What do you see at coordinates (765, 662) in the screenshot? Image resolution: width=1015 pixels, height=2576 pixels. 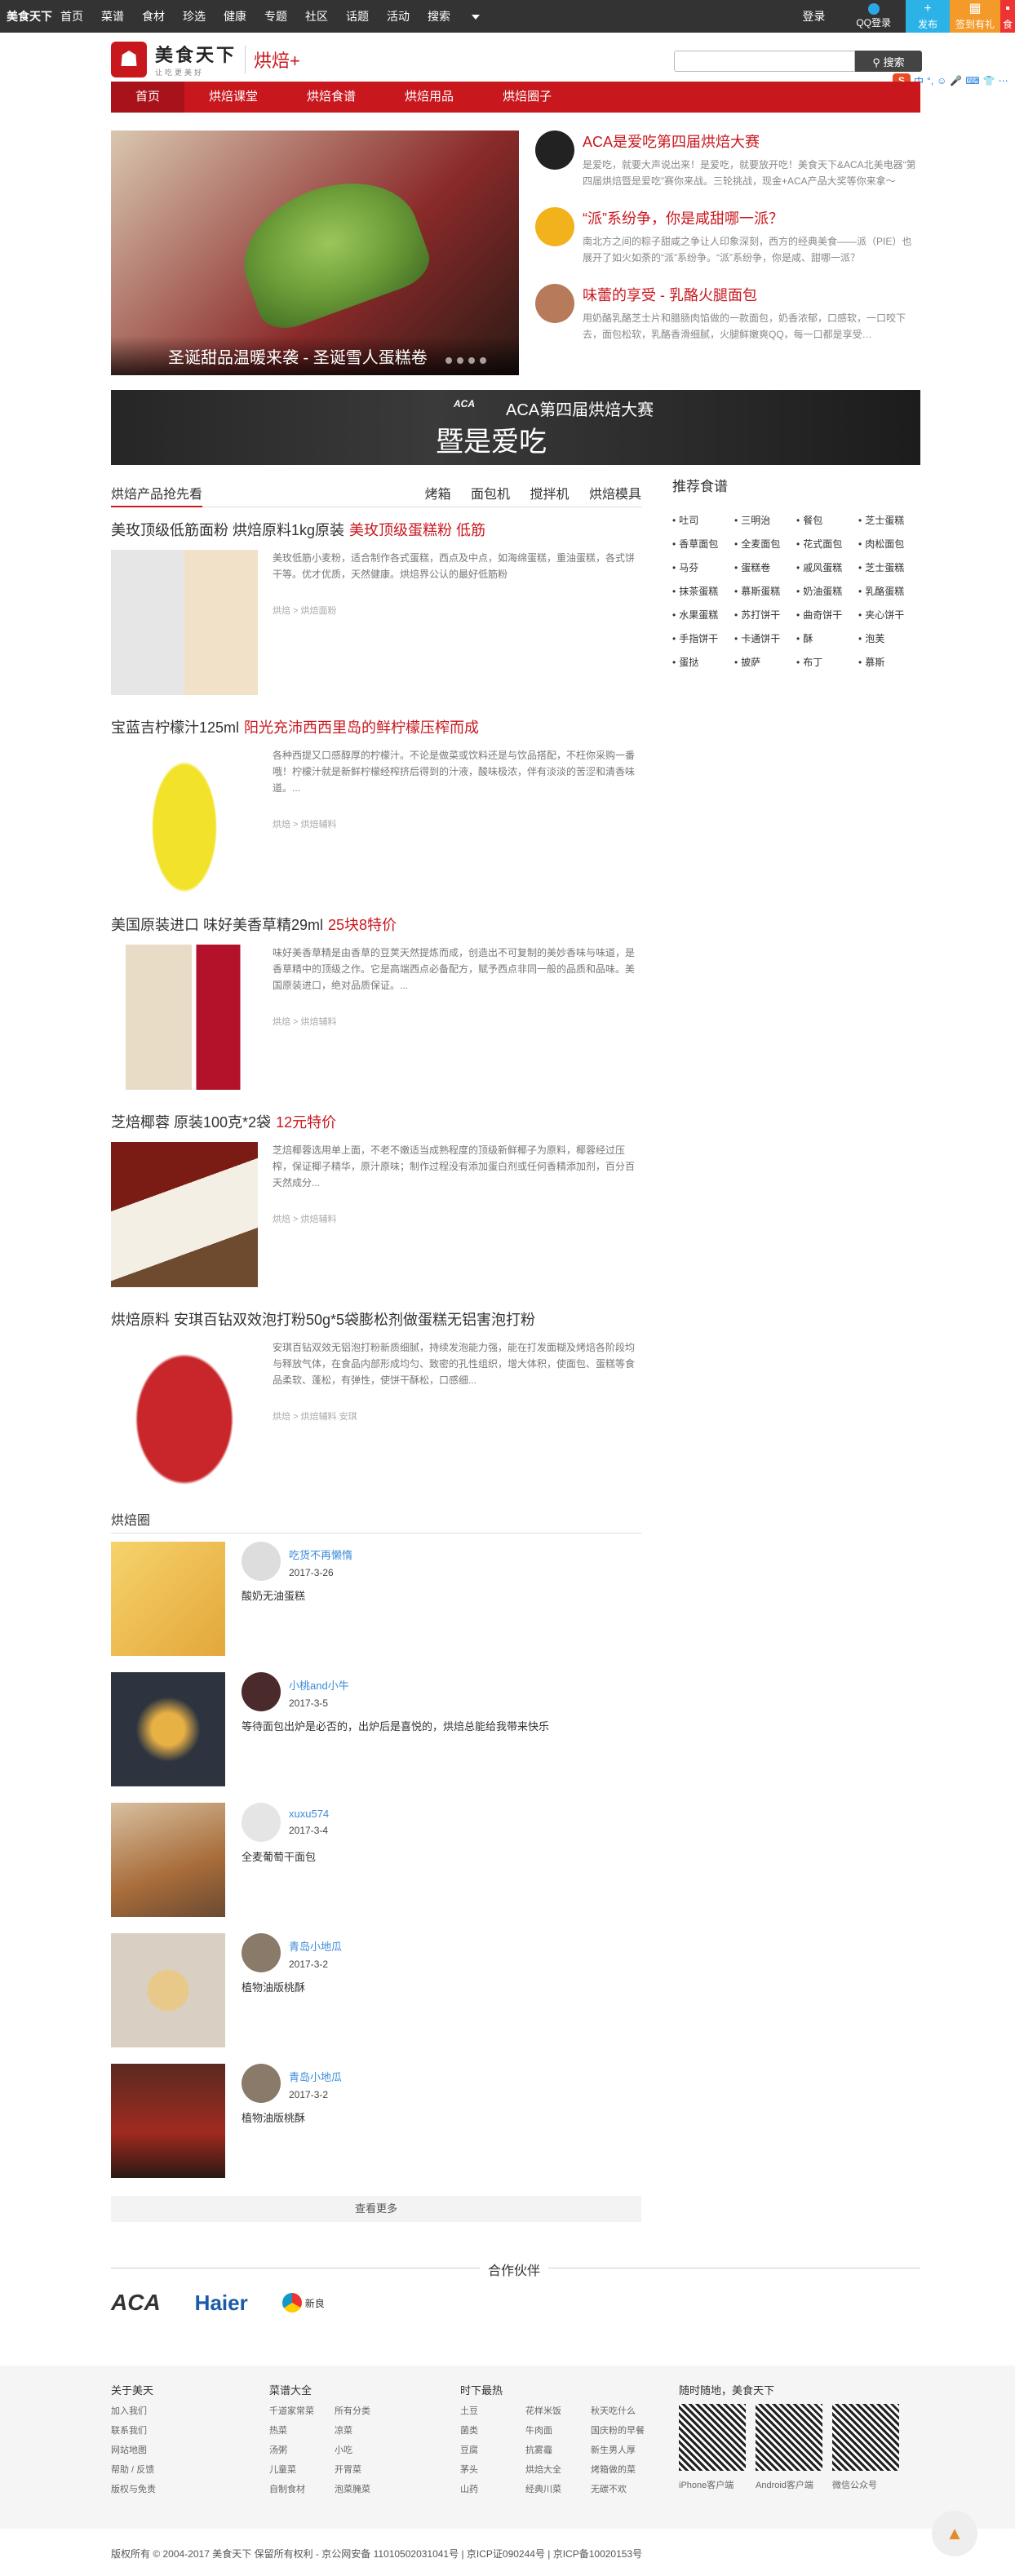 I see `recipe-tag: 披萨` at bounding box center [765, 662].